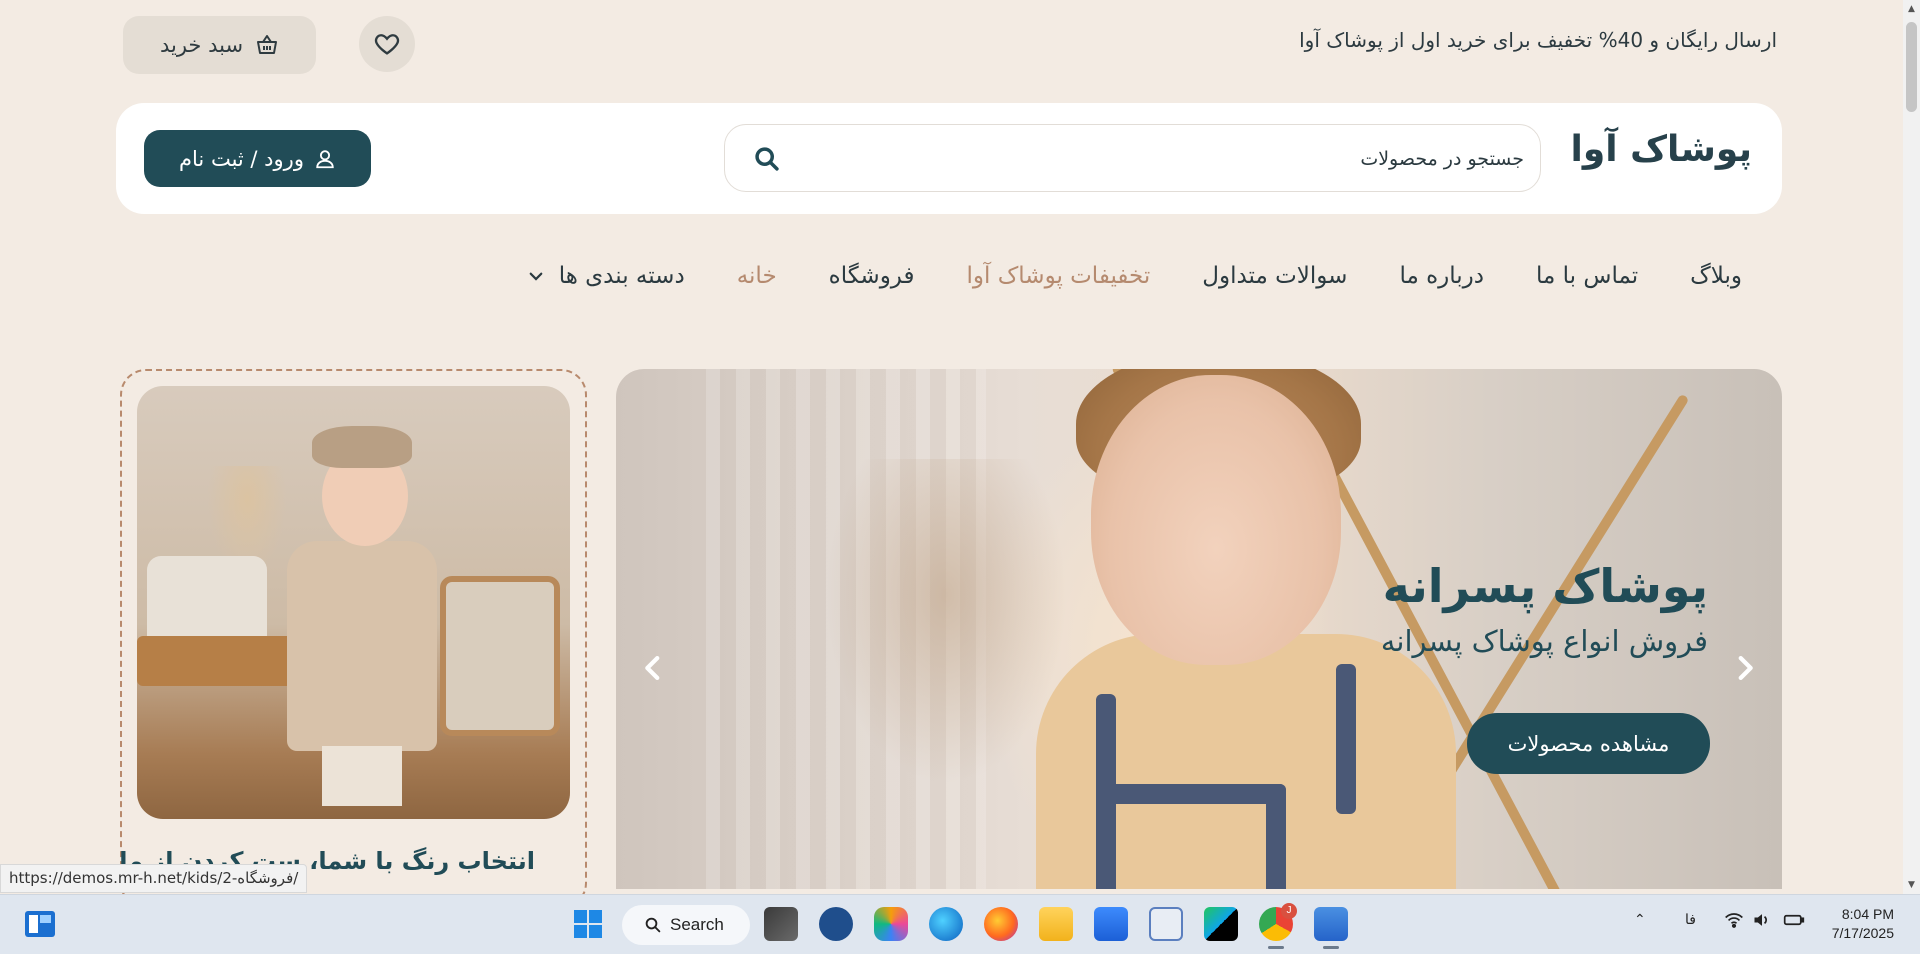  What do you see at coordinates (1056, 924) in the screenshot?
I see `file-explorer-icon` at bounding box center [1056, 924].